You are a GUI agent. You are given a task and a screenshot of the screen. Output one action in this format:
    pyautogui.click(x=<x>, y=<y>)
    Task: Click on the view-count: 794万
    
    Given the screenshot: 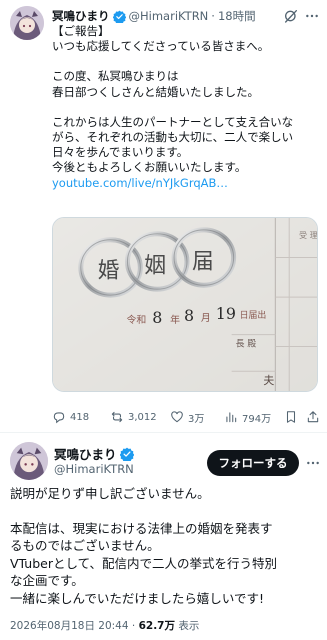 What is the action you would take?
    pyautogui.click(x=257, y=419)
    